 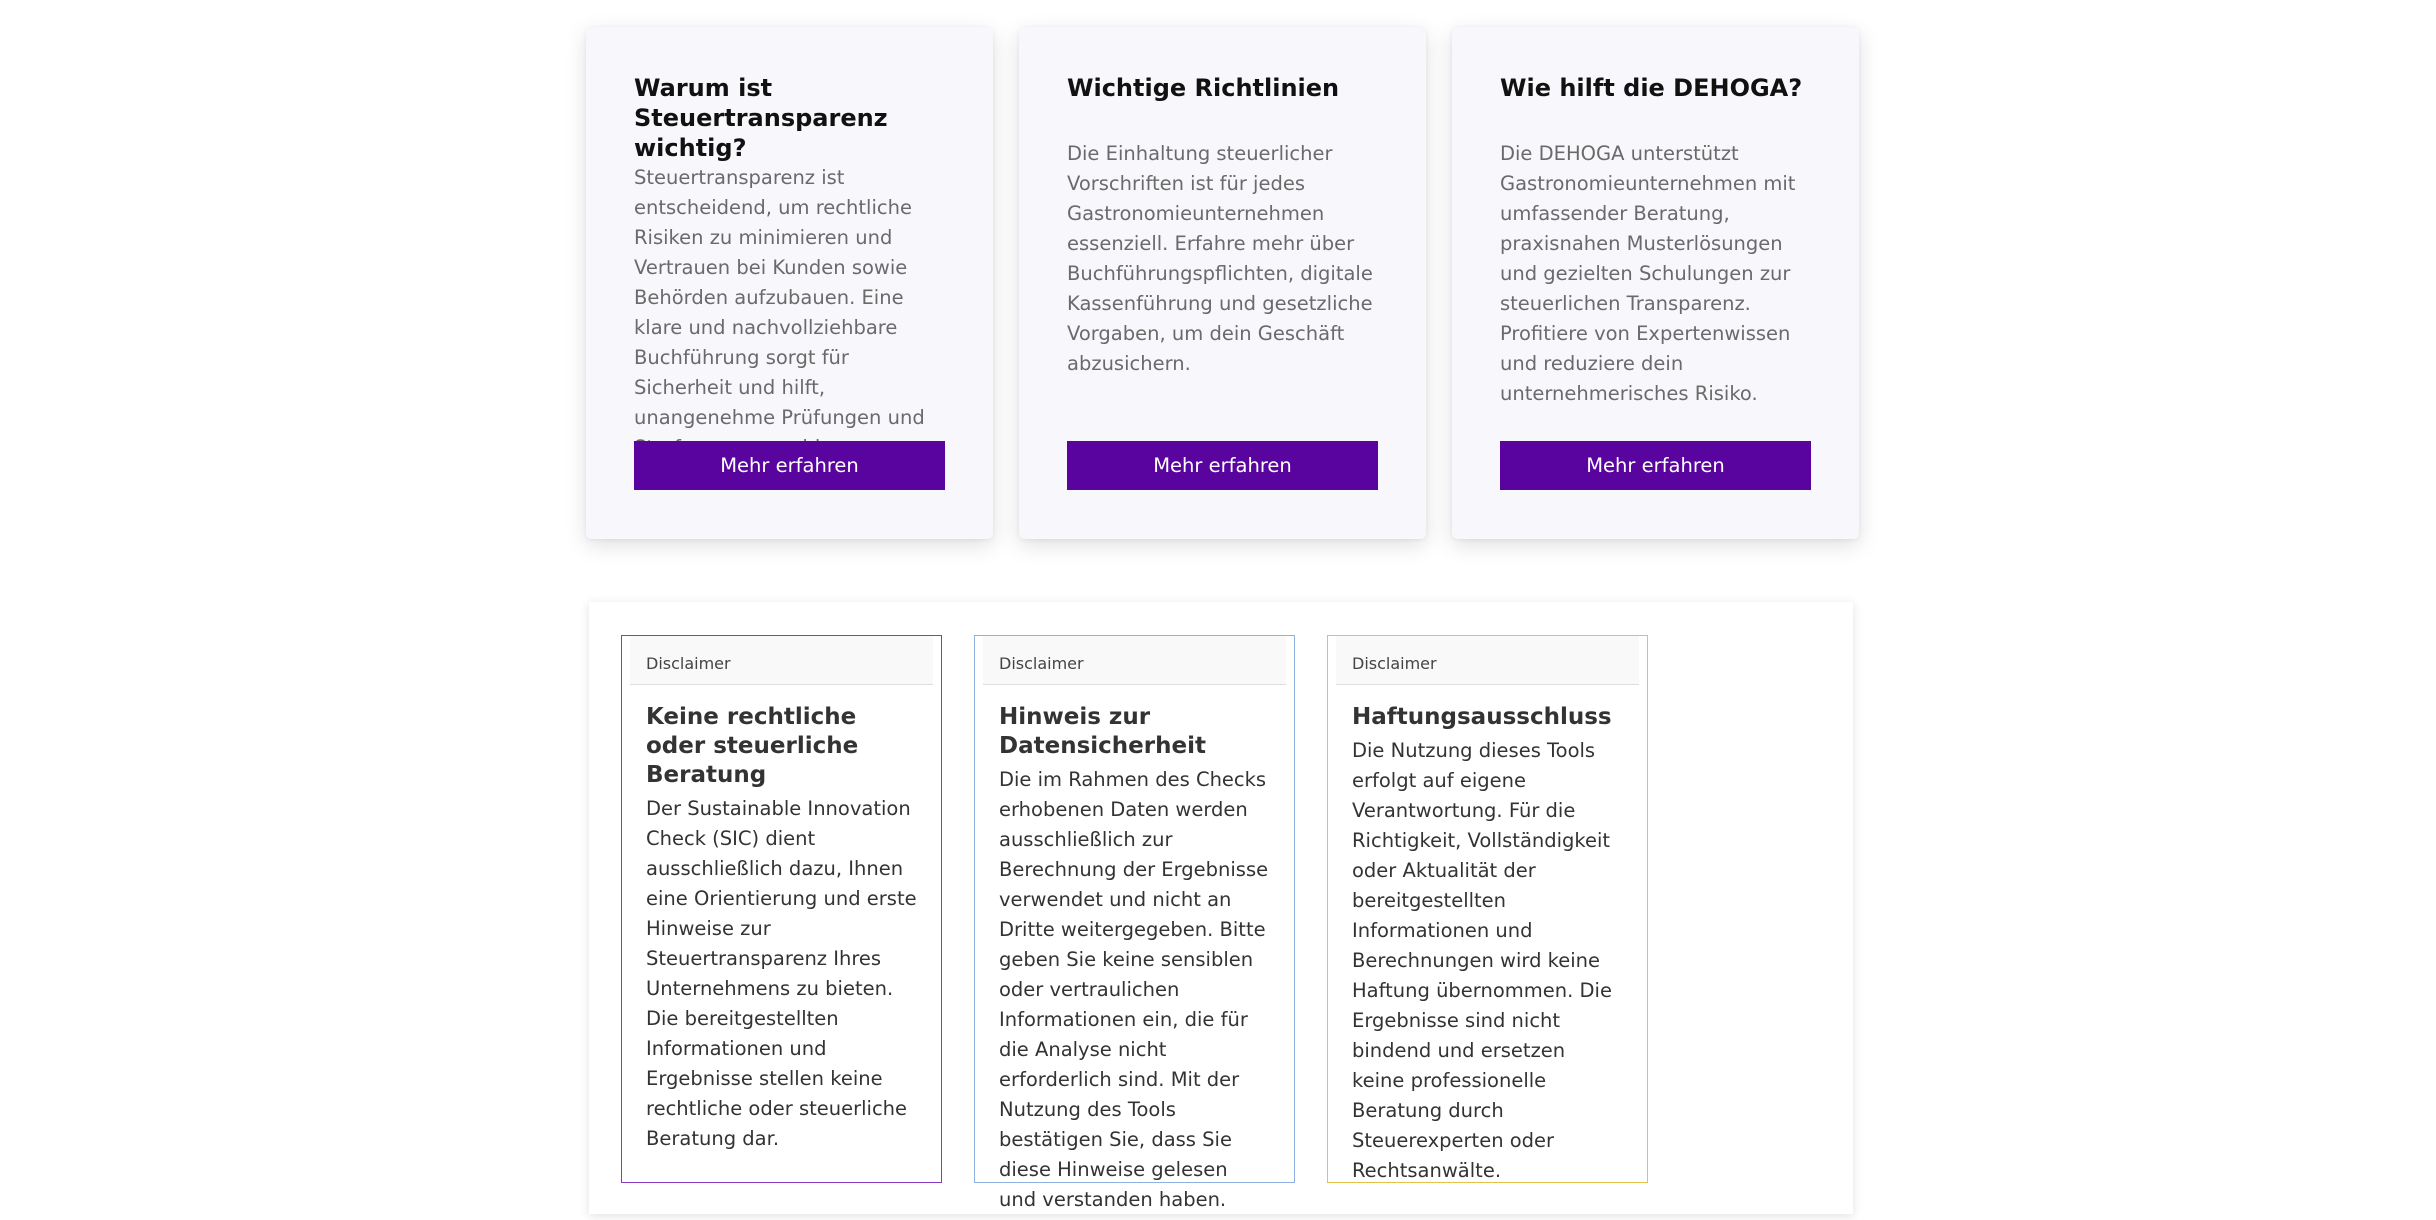 What do you see at coordinates (1651, 88) in the screenshot?
I see `info-card-title: Wie hilft die DEHOGA?` at bounding box center [1651, 88].